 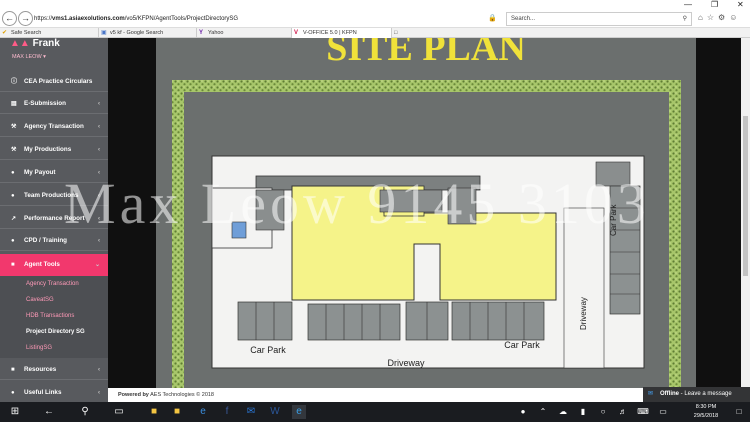 What do you see at coordinates (543, 412) in the screenshot?
I see `chevron-up-icon: ⌃` at bounding box center [543, 412].